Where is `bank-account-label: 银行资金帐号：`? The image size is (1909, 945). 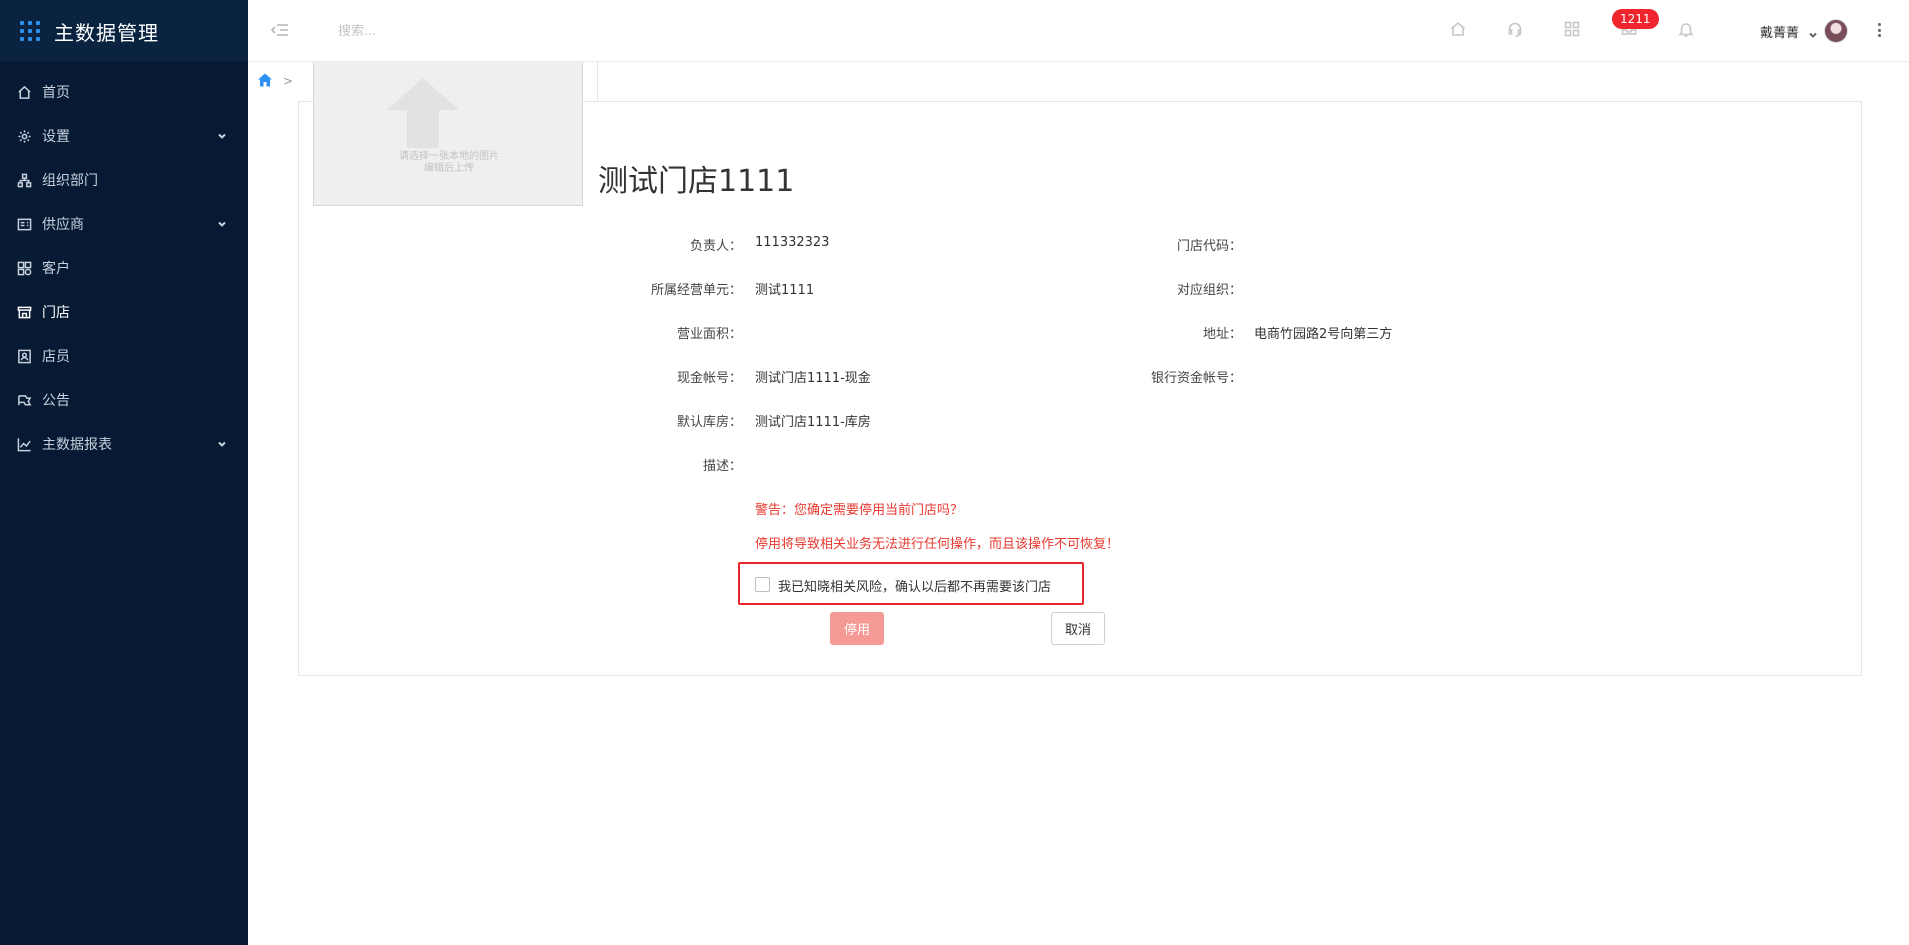 bank-account-label: 银行资金帐号： is located at coordinates (1196, 378).